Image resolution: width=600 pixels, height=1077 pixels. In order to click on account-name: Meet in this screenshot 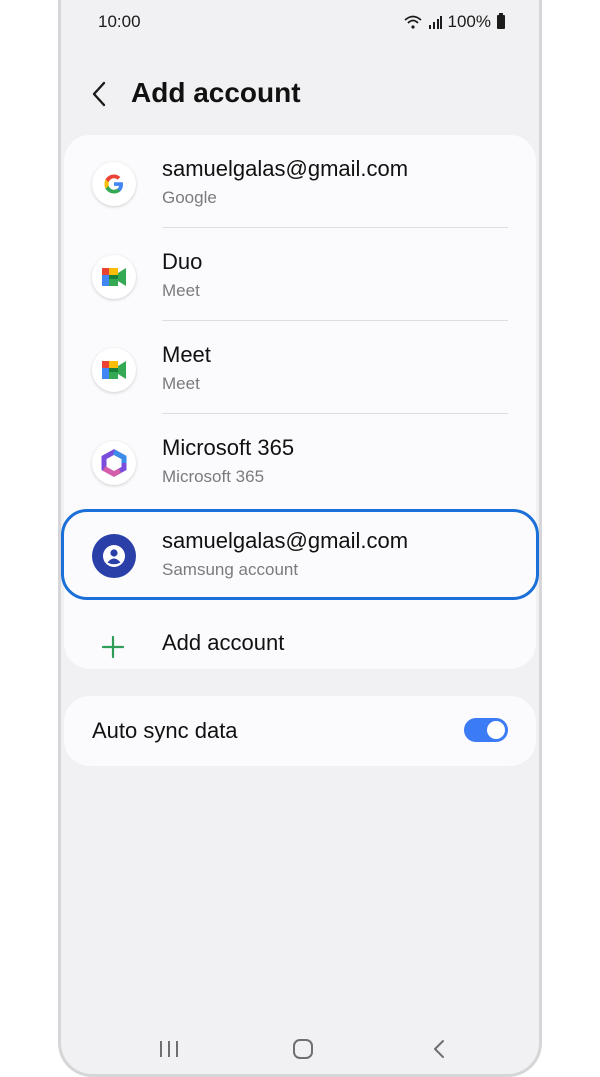, I will do `click(186, 354)`.